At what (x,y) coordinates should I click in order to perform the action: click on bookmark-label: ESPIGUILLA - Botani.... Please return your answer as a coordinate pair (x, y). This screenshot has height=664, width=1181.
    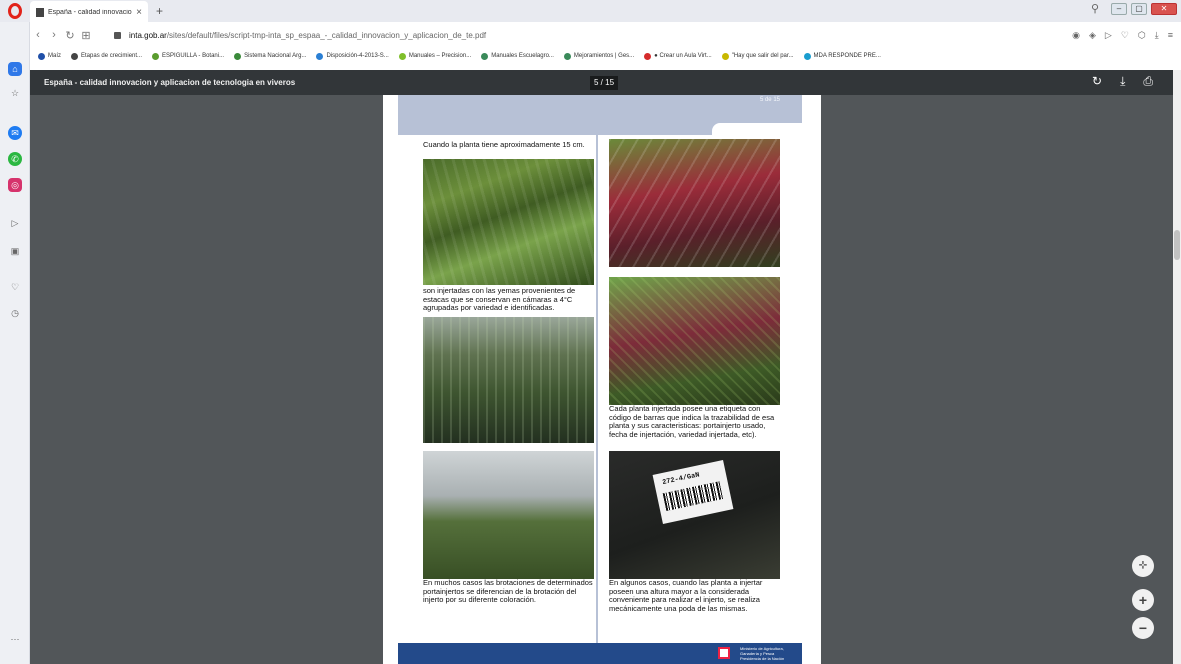
    Looking at the image, I should click on (193, 56).